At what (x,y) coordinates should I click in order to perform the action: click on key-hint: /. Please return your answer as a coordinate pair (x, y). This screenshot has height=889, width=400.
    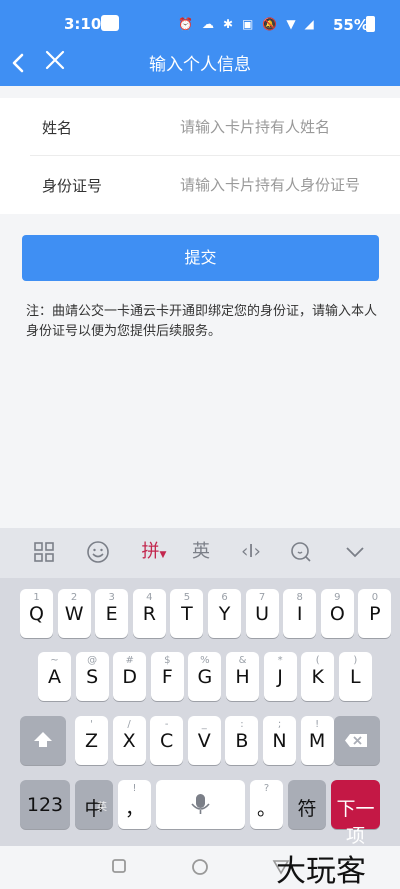
    Looking at the image, I should click on (129, 724).